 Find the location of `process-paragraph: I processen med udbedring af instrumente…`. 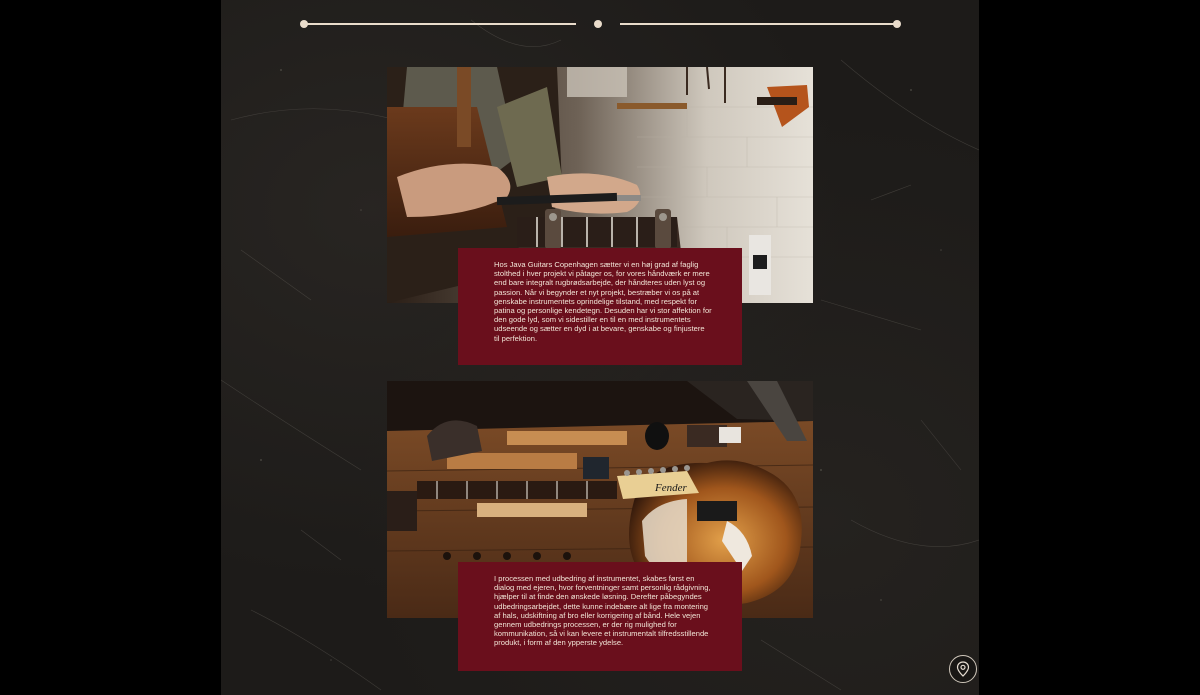

process-paragraph: I processen med udbedring af instrumente… is located at coordinates (602, 611).